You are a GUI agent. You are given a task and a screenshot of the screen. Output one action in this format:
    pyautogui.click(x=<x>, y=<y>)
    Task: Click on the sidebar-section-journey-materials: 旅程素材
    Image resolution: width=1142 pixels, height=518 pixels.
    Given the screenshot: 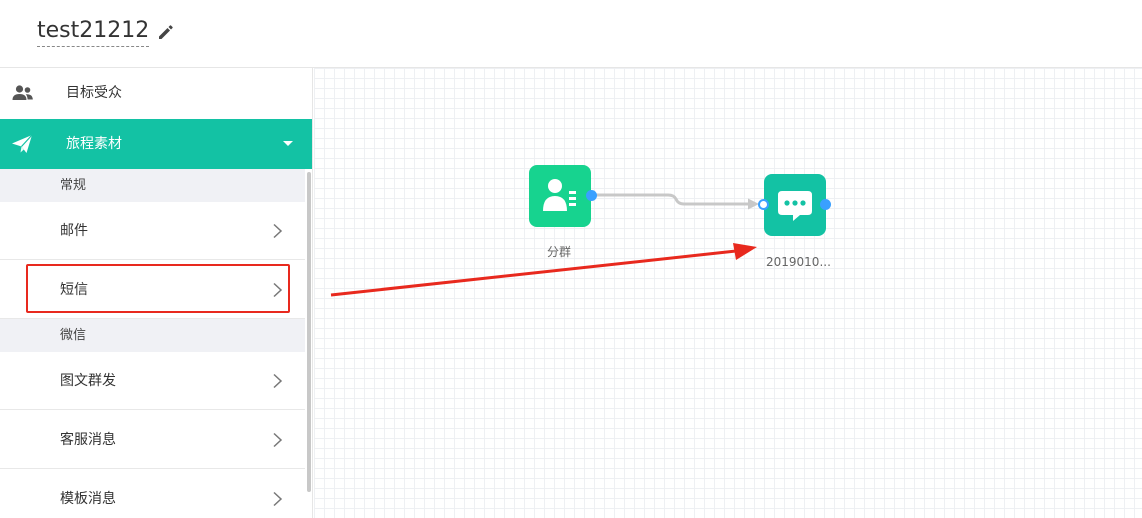 What is the action you would take?
    pyautogui.click(x=156, y=144)
    